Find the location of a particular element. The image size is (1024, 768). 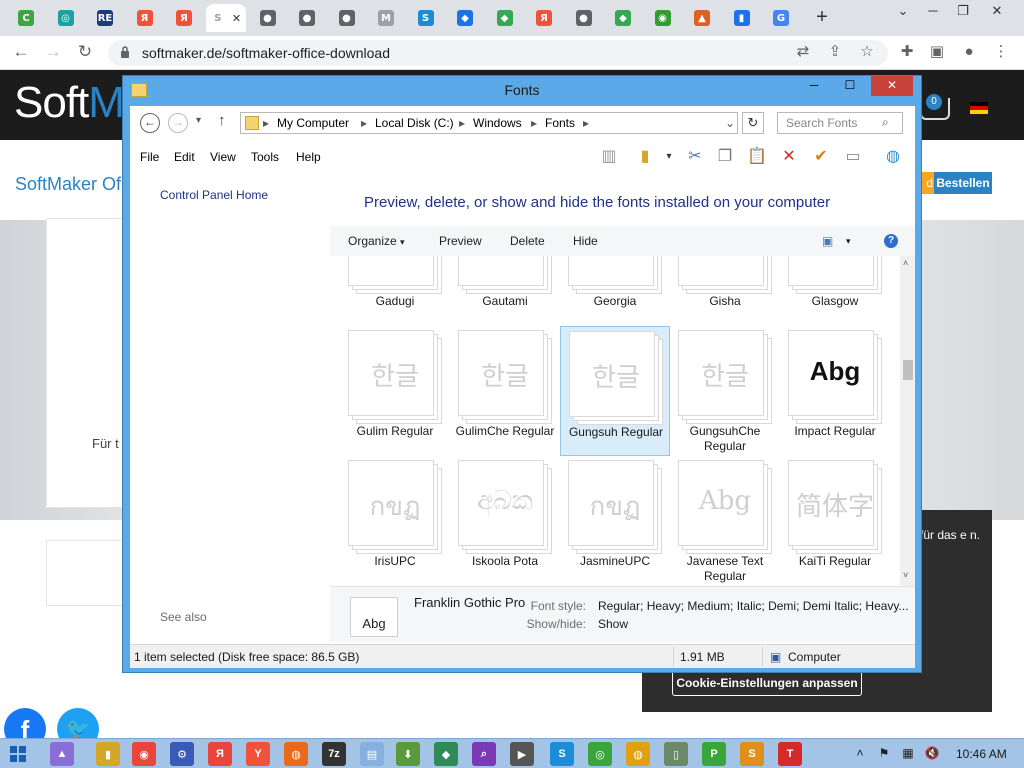

facebook-icon: f is located at coordinates (25, 724).